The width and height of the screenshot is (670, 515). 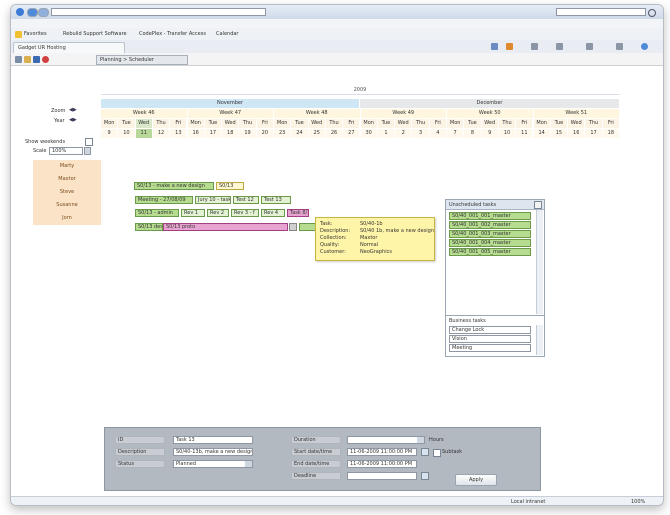 I want to click on address-bar, so click(x=158, y=12).